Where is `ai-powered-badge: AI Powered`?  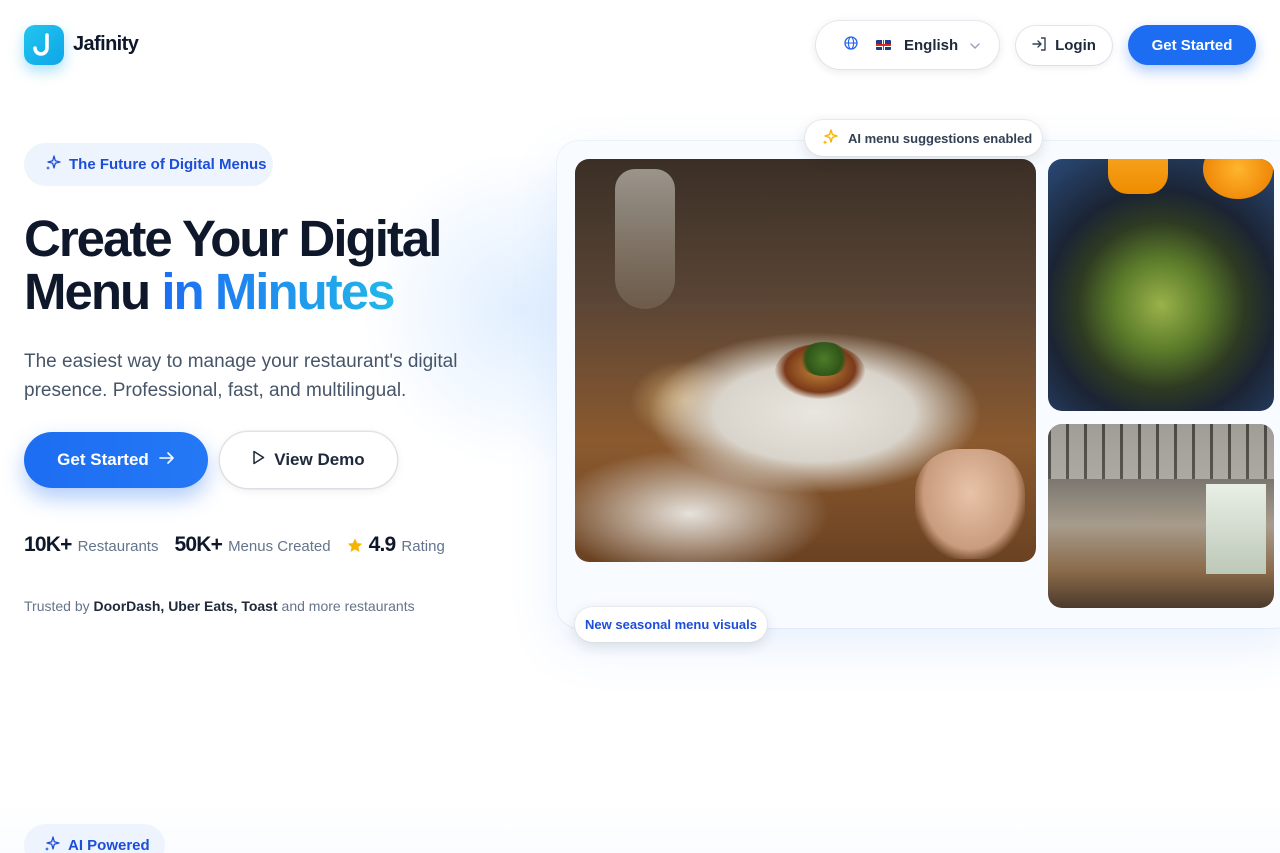
ai-powered-badge: AI Powered is located at coordinates (94, 838).